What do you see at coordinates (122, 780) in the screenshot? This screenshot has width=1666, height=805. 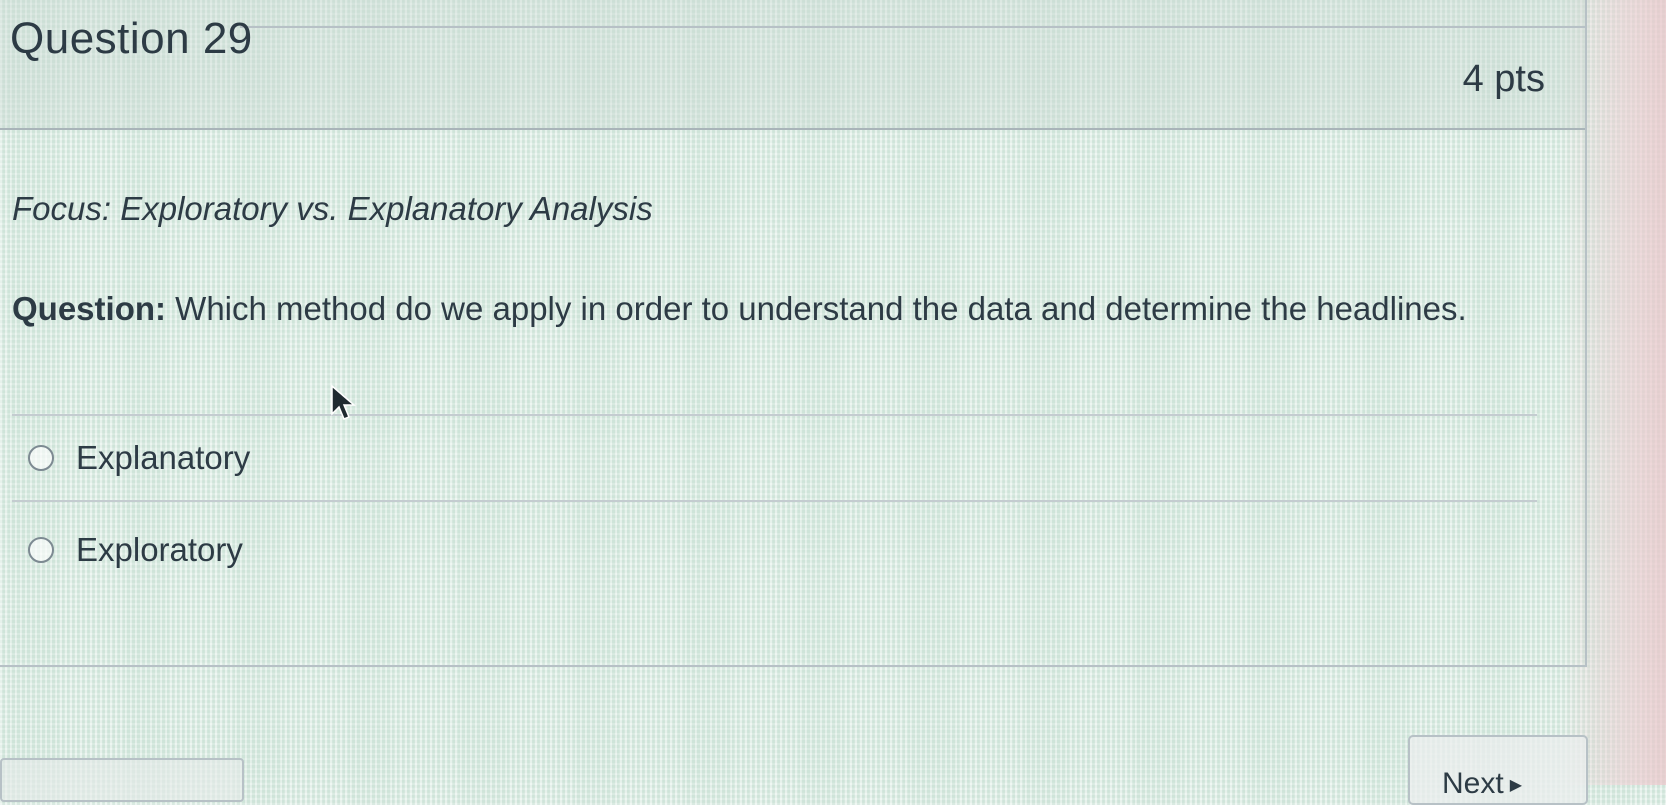 I see `previous-button` at bounding box center [122, 780].